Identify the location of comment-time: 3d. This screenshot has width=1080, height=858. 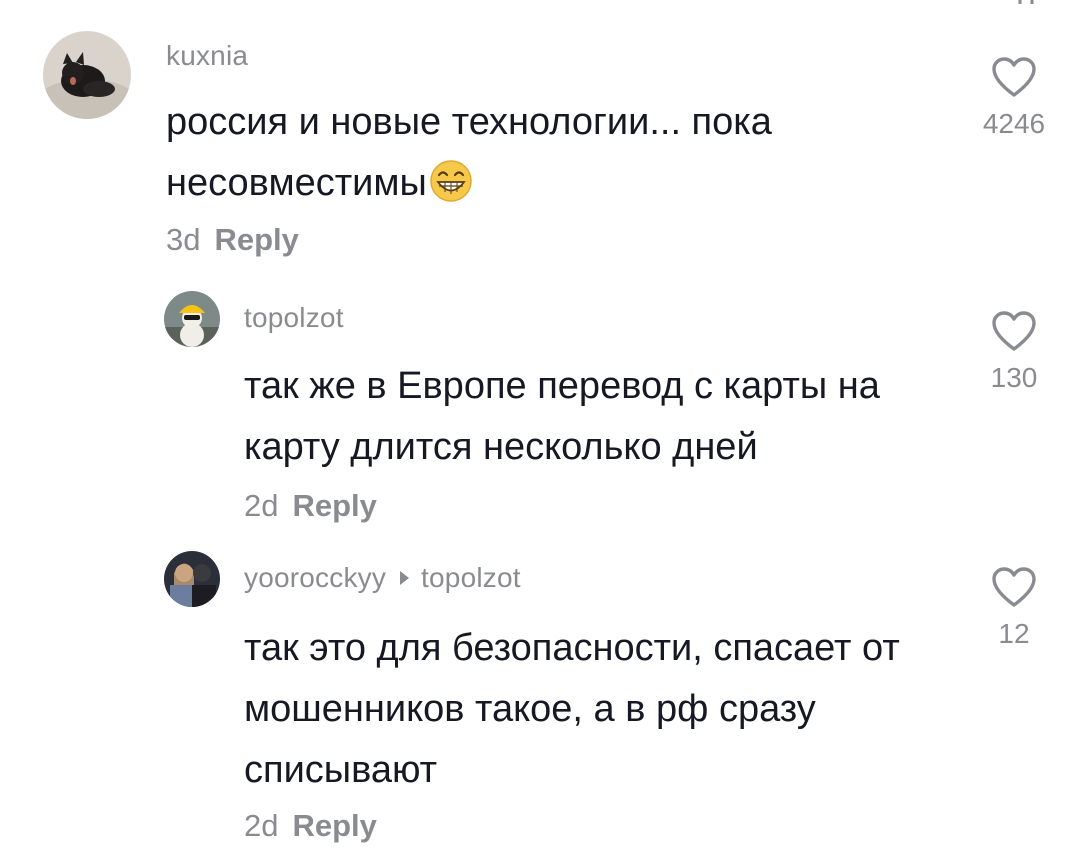
(183, 239).